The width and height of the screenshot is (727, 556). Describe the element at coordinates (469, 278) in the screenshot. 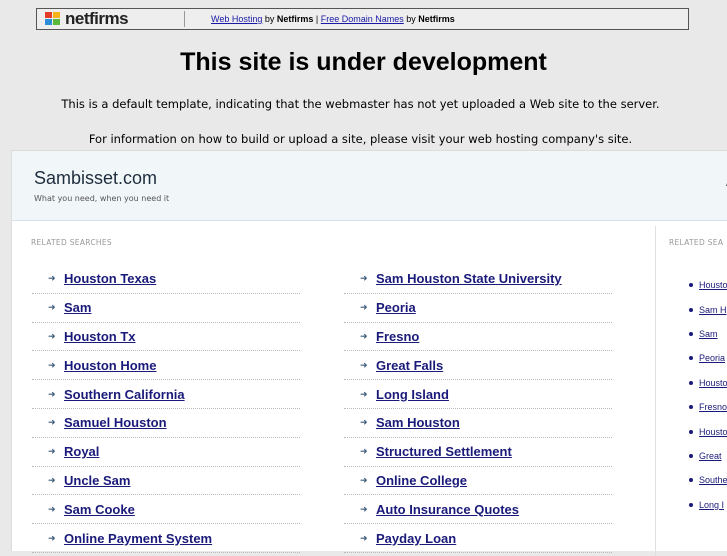

I see `related-search-link: Sam Houston State University` at that location.